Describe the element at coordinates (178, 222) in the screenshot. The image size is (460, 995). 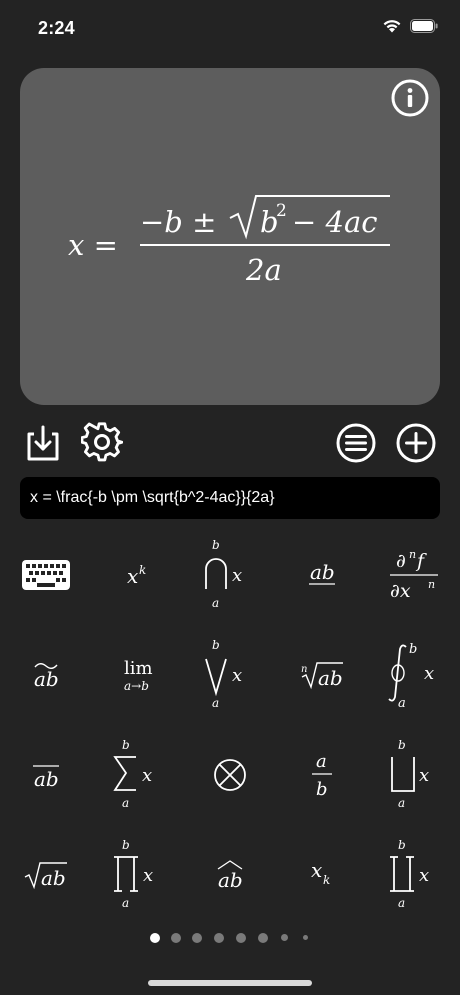
I see `formula-numerator-b: −b ±` at that location.